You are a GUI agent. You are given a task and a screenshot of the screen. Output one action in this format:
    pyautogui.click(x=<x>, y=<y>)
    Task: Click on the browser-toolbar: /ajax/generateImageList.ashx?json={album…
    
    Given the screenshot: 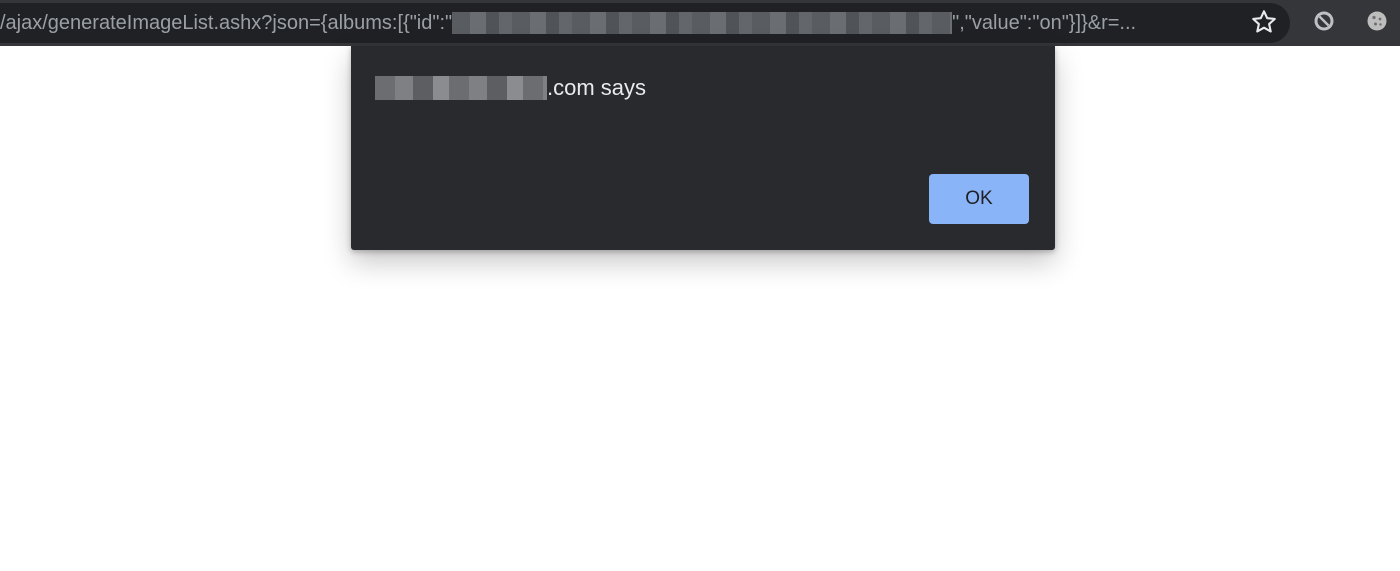 What is the action you would take?
    pyautogui.click(x=700, y=23)
    